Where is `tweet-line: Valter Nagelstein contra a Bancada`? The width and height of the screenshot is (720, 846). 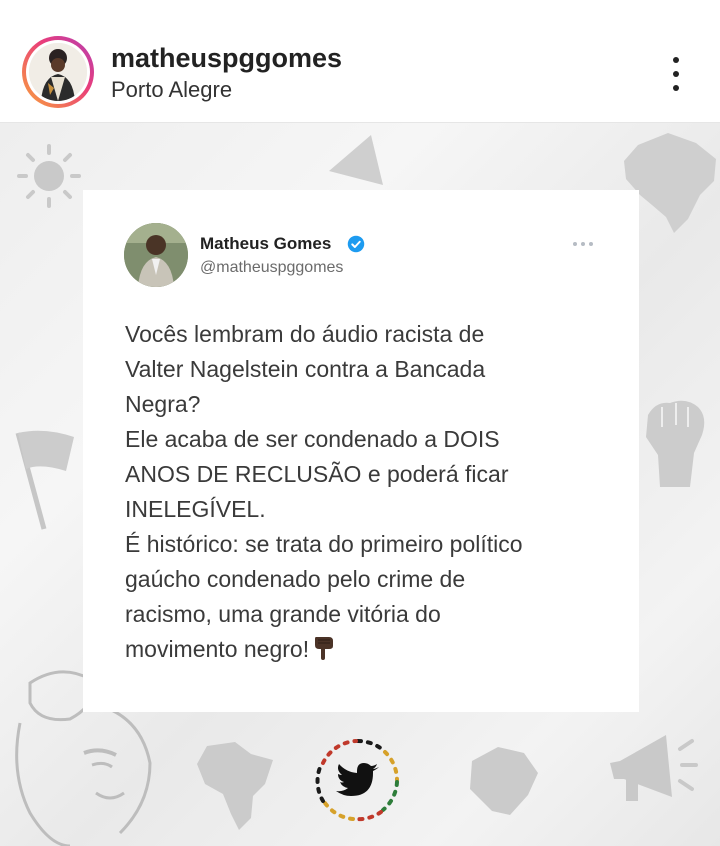
tweet-line: Valter Nagelstein contra a Bancada is located at coordinates (305, 369).